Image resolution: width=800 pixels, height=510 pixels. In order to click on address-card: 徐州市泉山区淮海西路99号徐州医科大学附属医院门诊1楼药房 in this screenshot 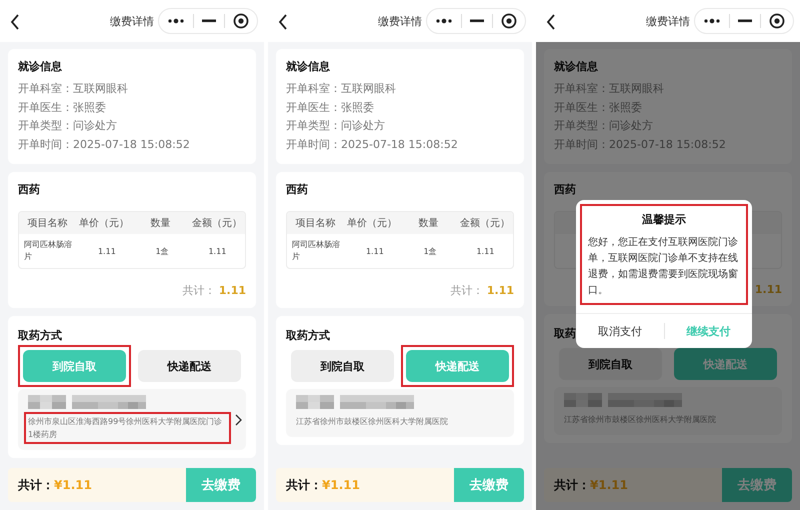, I will do `click(132, 419)`.